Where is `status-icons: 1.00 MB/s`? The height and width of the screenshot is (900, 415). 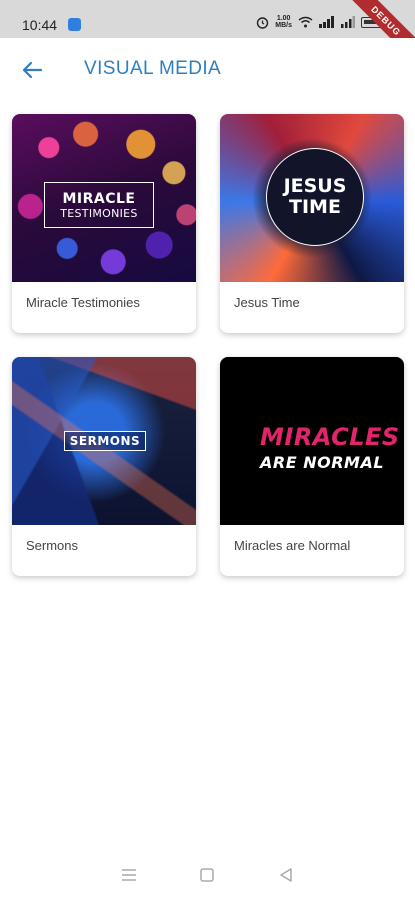 status-icons: 1.00 MB/s is located at coordinates (319, 22).